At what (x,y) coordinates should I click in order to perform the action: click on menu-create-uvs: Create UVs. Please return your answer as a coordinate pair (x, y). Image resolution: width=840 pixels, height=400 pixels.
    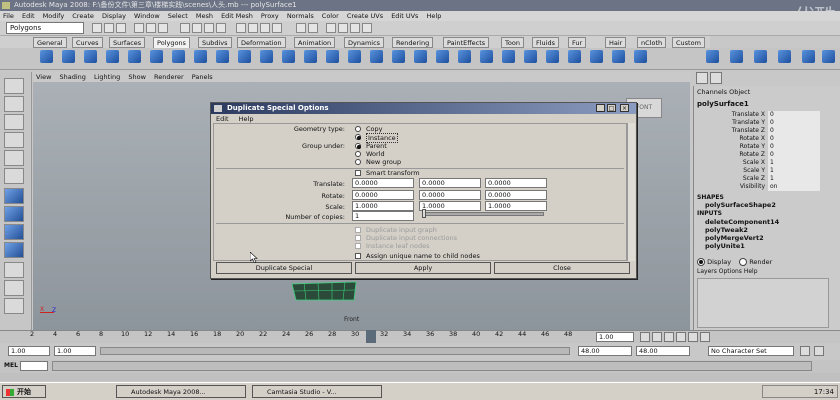
    Looking at the image, I should click on (365, 16).